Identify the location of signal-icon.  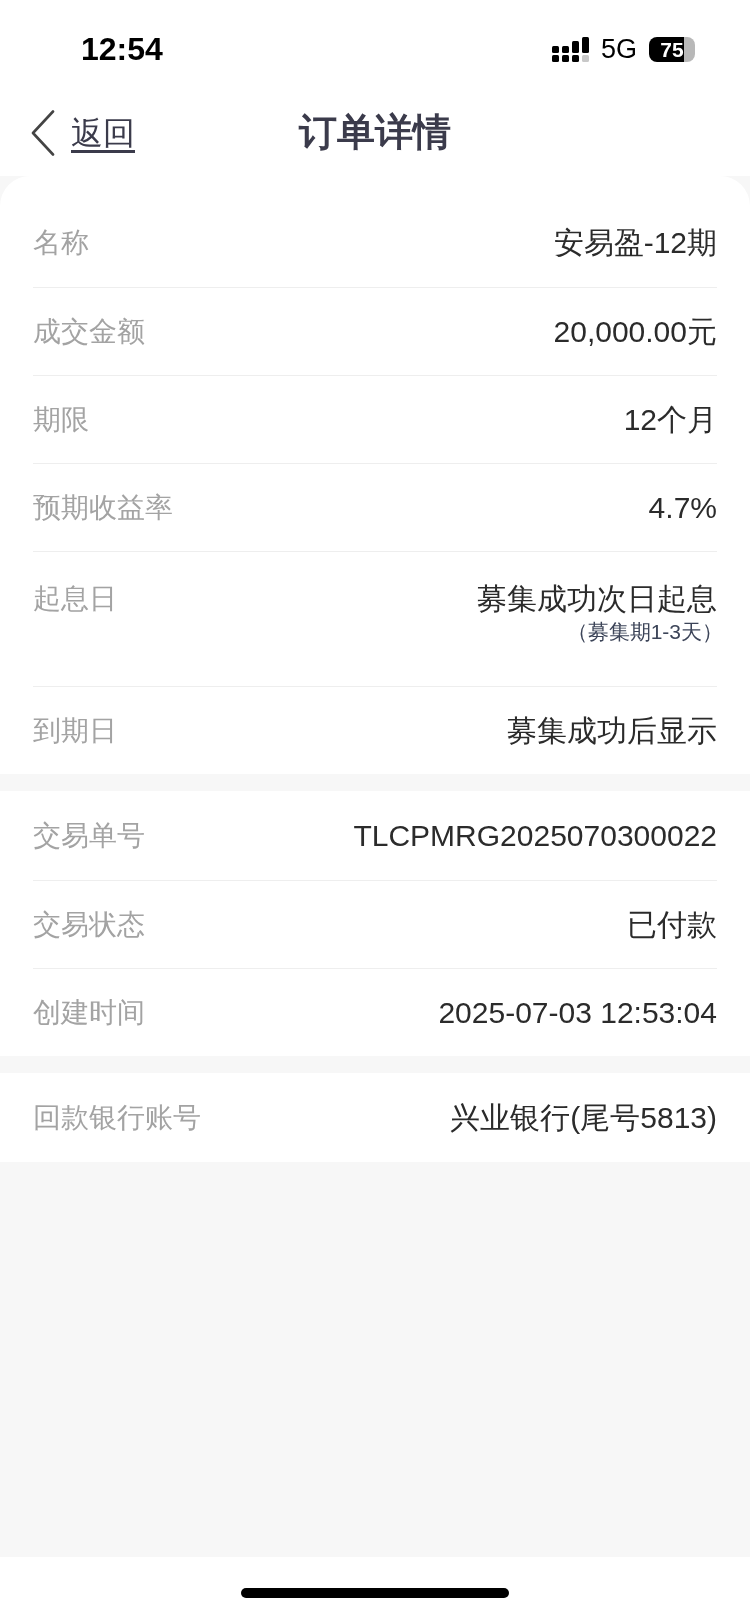
(570, 49).